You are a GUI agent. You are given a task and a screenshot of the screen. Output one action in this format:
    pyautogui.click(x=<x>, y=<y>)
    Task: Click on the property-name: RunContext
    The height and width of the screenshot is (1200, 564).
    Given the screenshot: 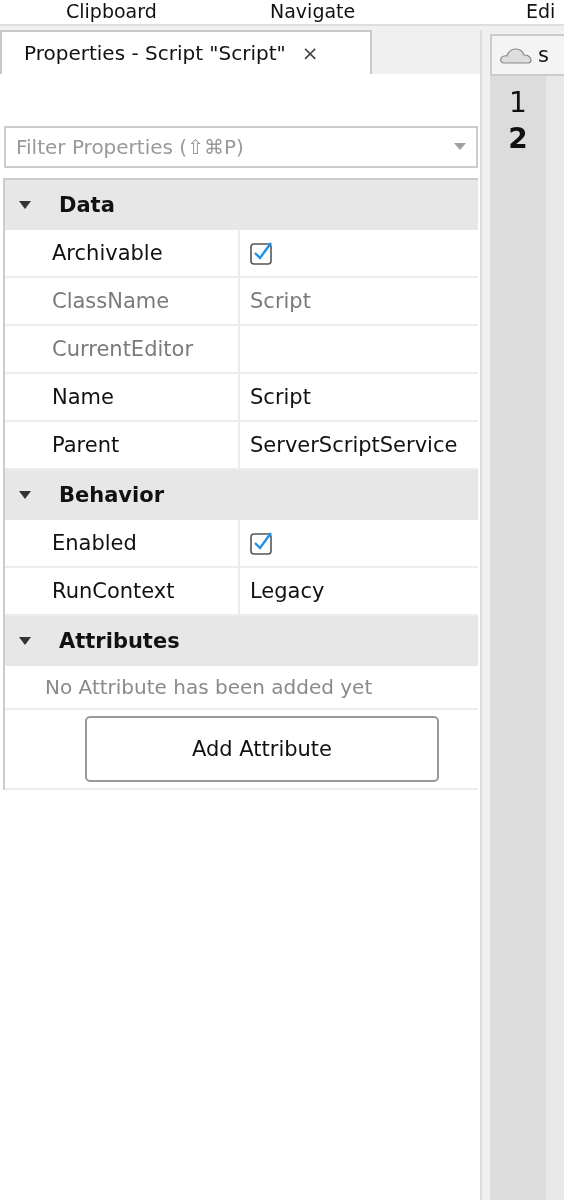 What is the action you would take?
    pyautogui.click(x=122, y=591)
    